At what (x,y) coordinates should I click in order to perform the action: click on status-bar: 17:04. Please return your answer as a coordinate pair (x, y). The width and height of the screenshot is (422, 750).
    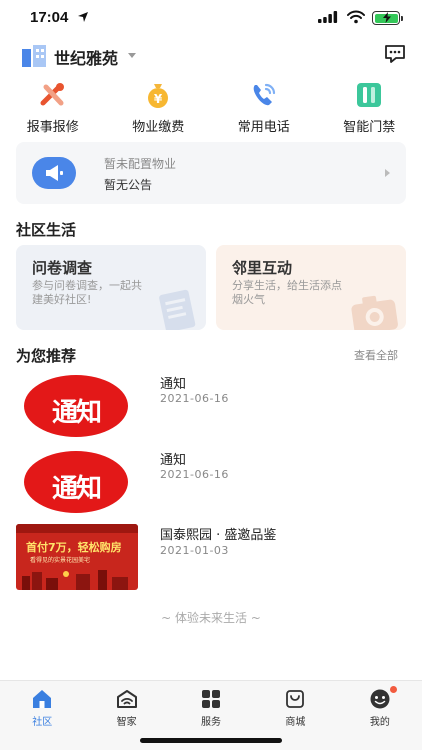
    Looking at the image, I should click on (211, 20).